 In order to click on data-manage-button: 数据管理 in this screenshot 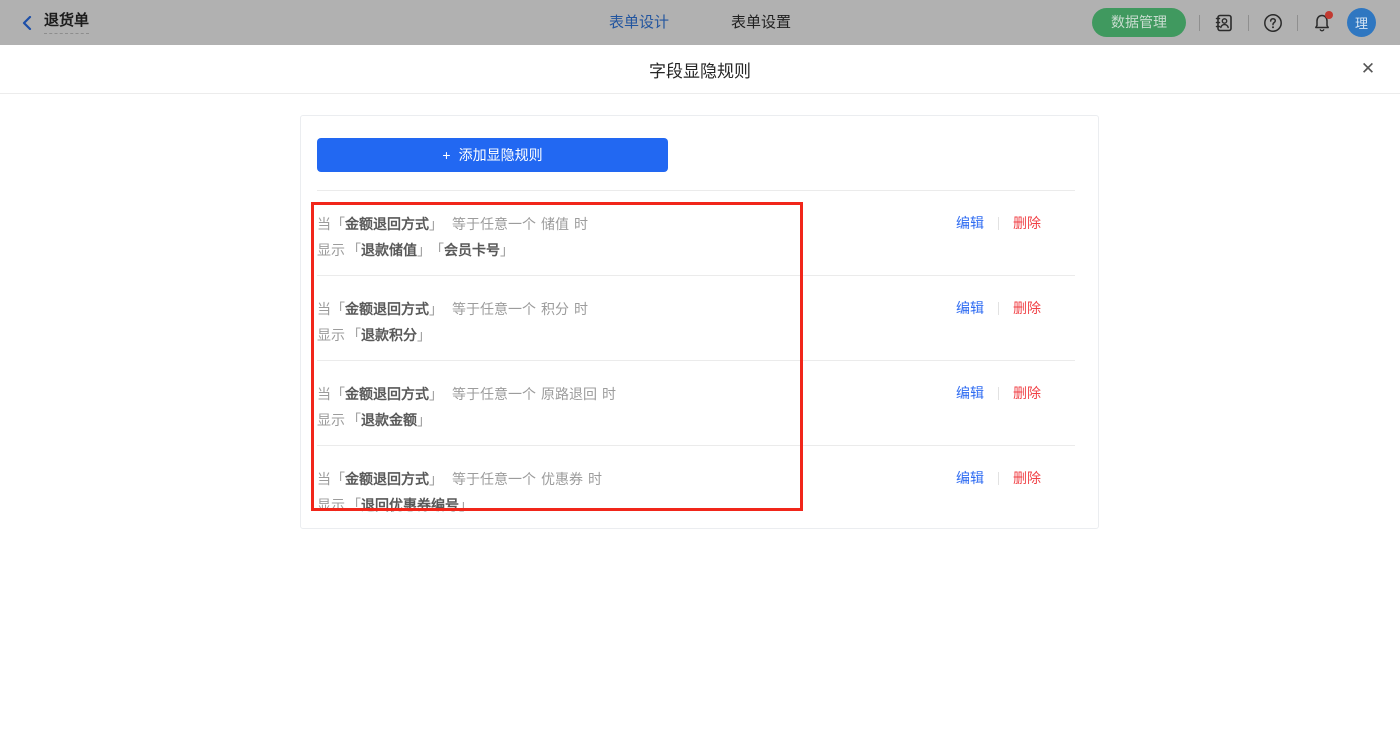, I will do `click(1139, 22)`.